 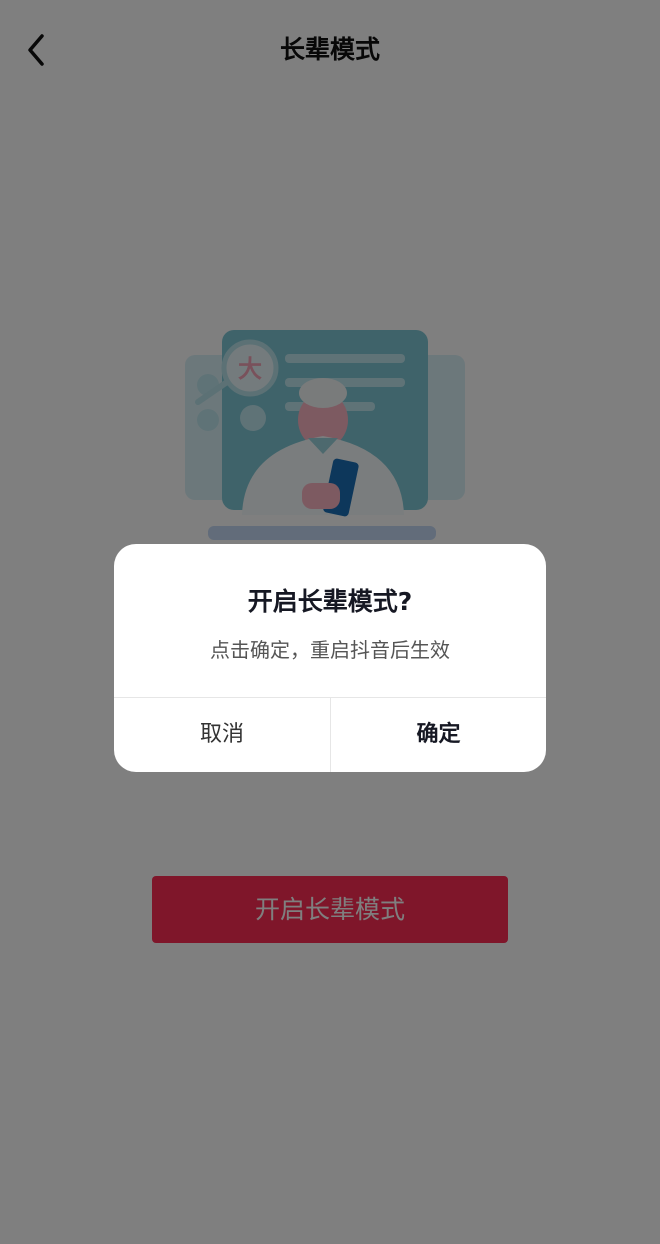 What do you see at coordinates (438, 735) in the screenshot?
I see `confirm-button: 确定` at bounding box center [438, 735].